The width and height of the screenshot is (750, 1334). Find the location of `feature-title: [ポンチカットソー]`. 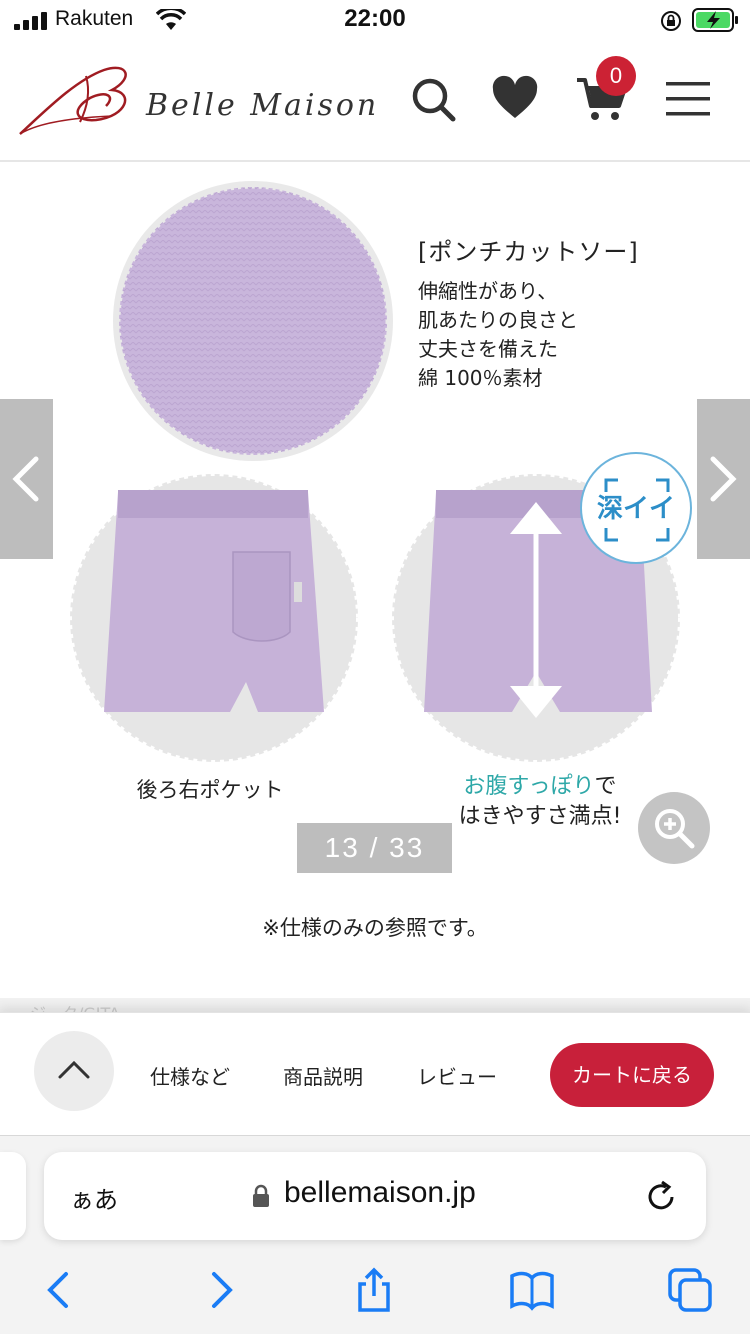

feature-title: [ポンチカットソー] is located at coordinates (528, 252).